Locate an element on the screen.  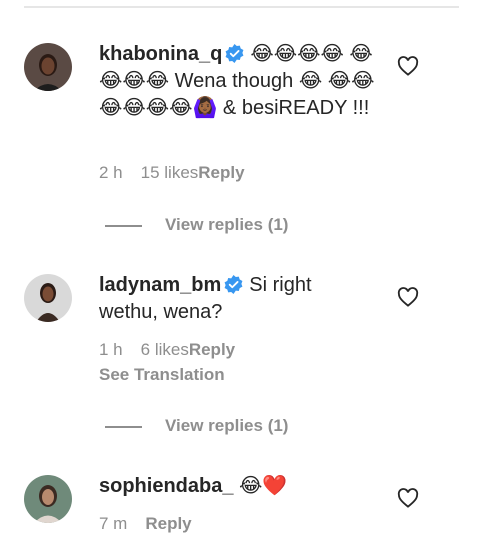
comment-timestamp: 1 h is located at coordinates (111, 349).